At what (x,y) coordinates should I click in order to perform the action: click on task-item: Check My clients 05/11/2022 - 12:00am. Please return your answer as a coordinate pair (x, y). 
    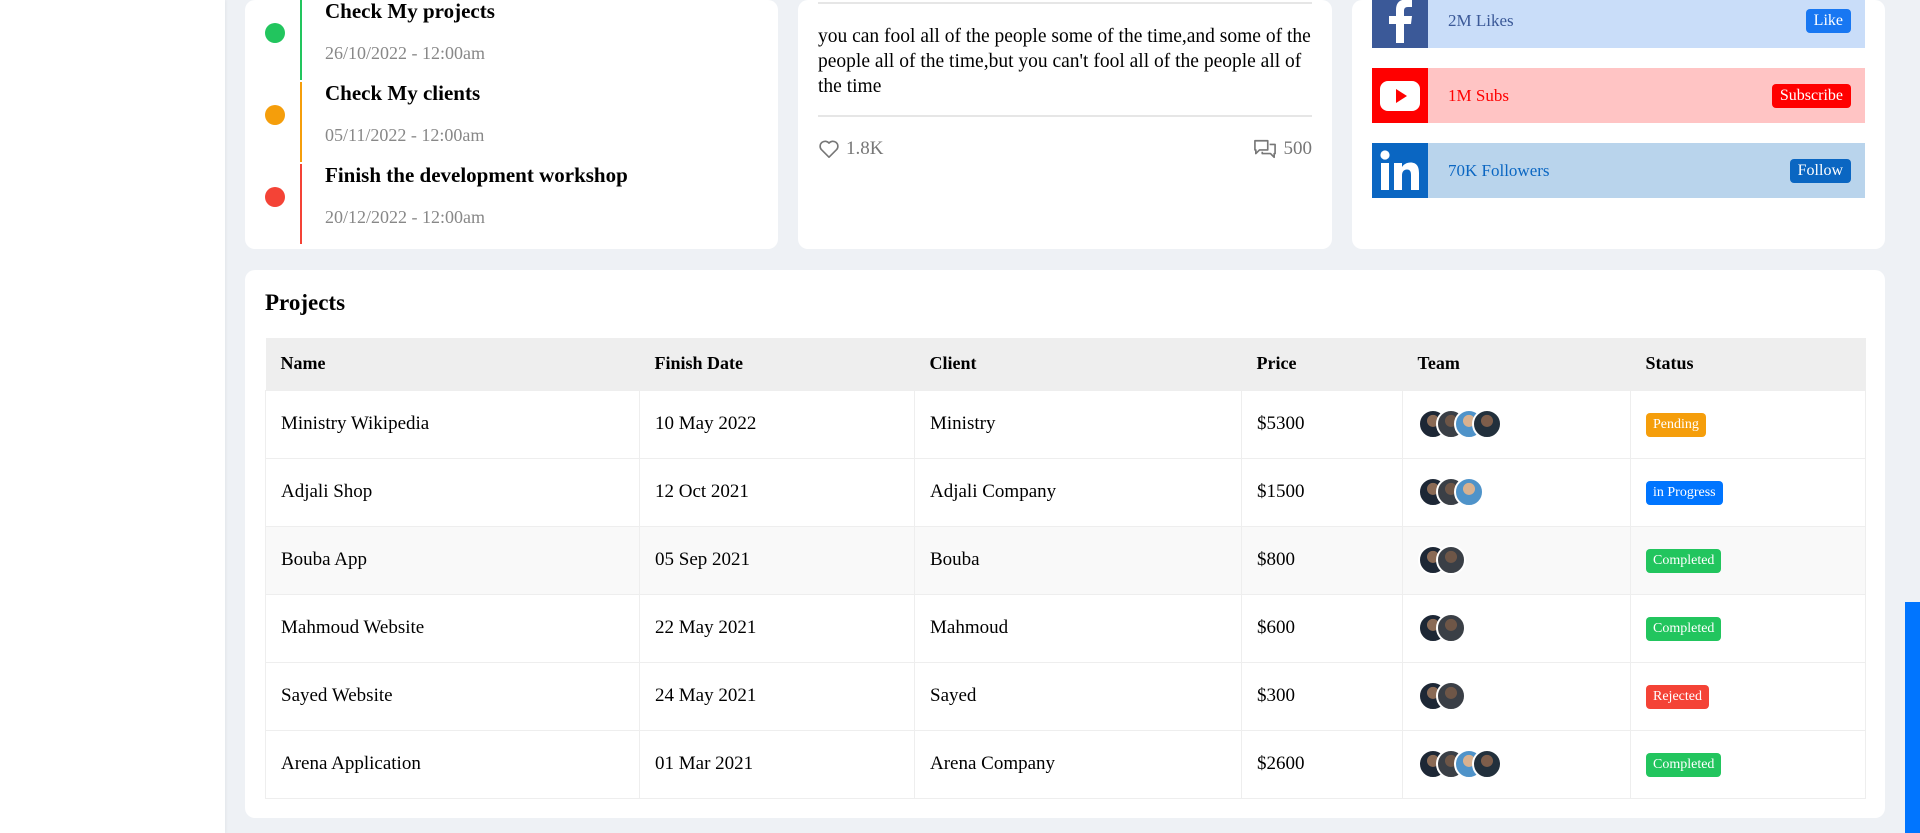
    Looking at the image, I should click on (511, 114).